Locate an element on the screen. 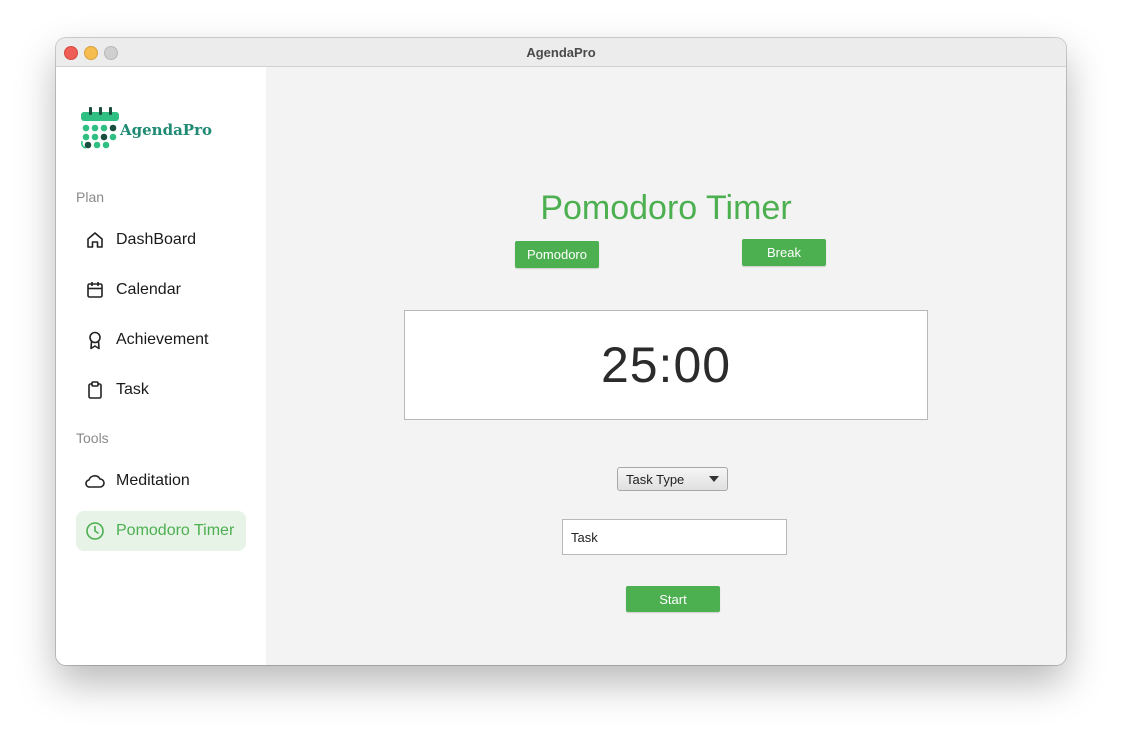 Image resolution: width=1122 pixels, height=740 pixels. sidebar-item-dashboard: DashBoard is located at coordinates (161, 240).